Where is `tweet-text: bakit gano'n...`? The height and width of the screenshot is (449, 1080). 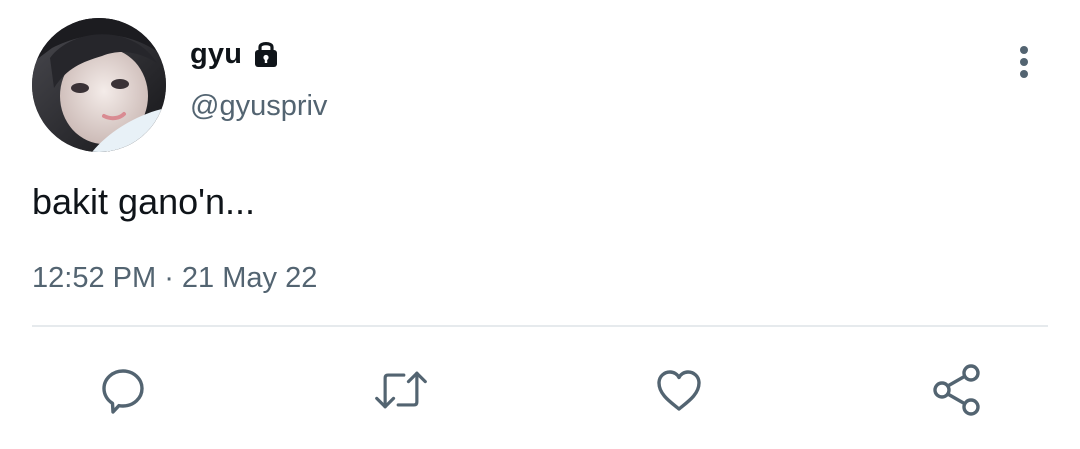
tweet-text: bakit gano'n... is located at coordinates (144, 201).